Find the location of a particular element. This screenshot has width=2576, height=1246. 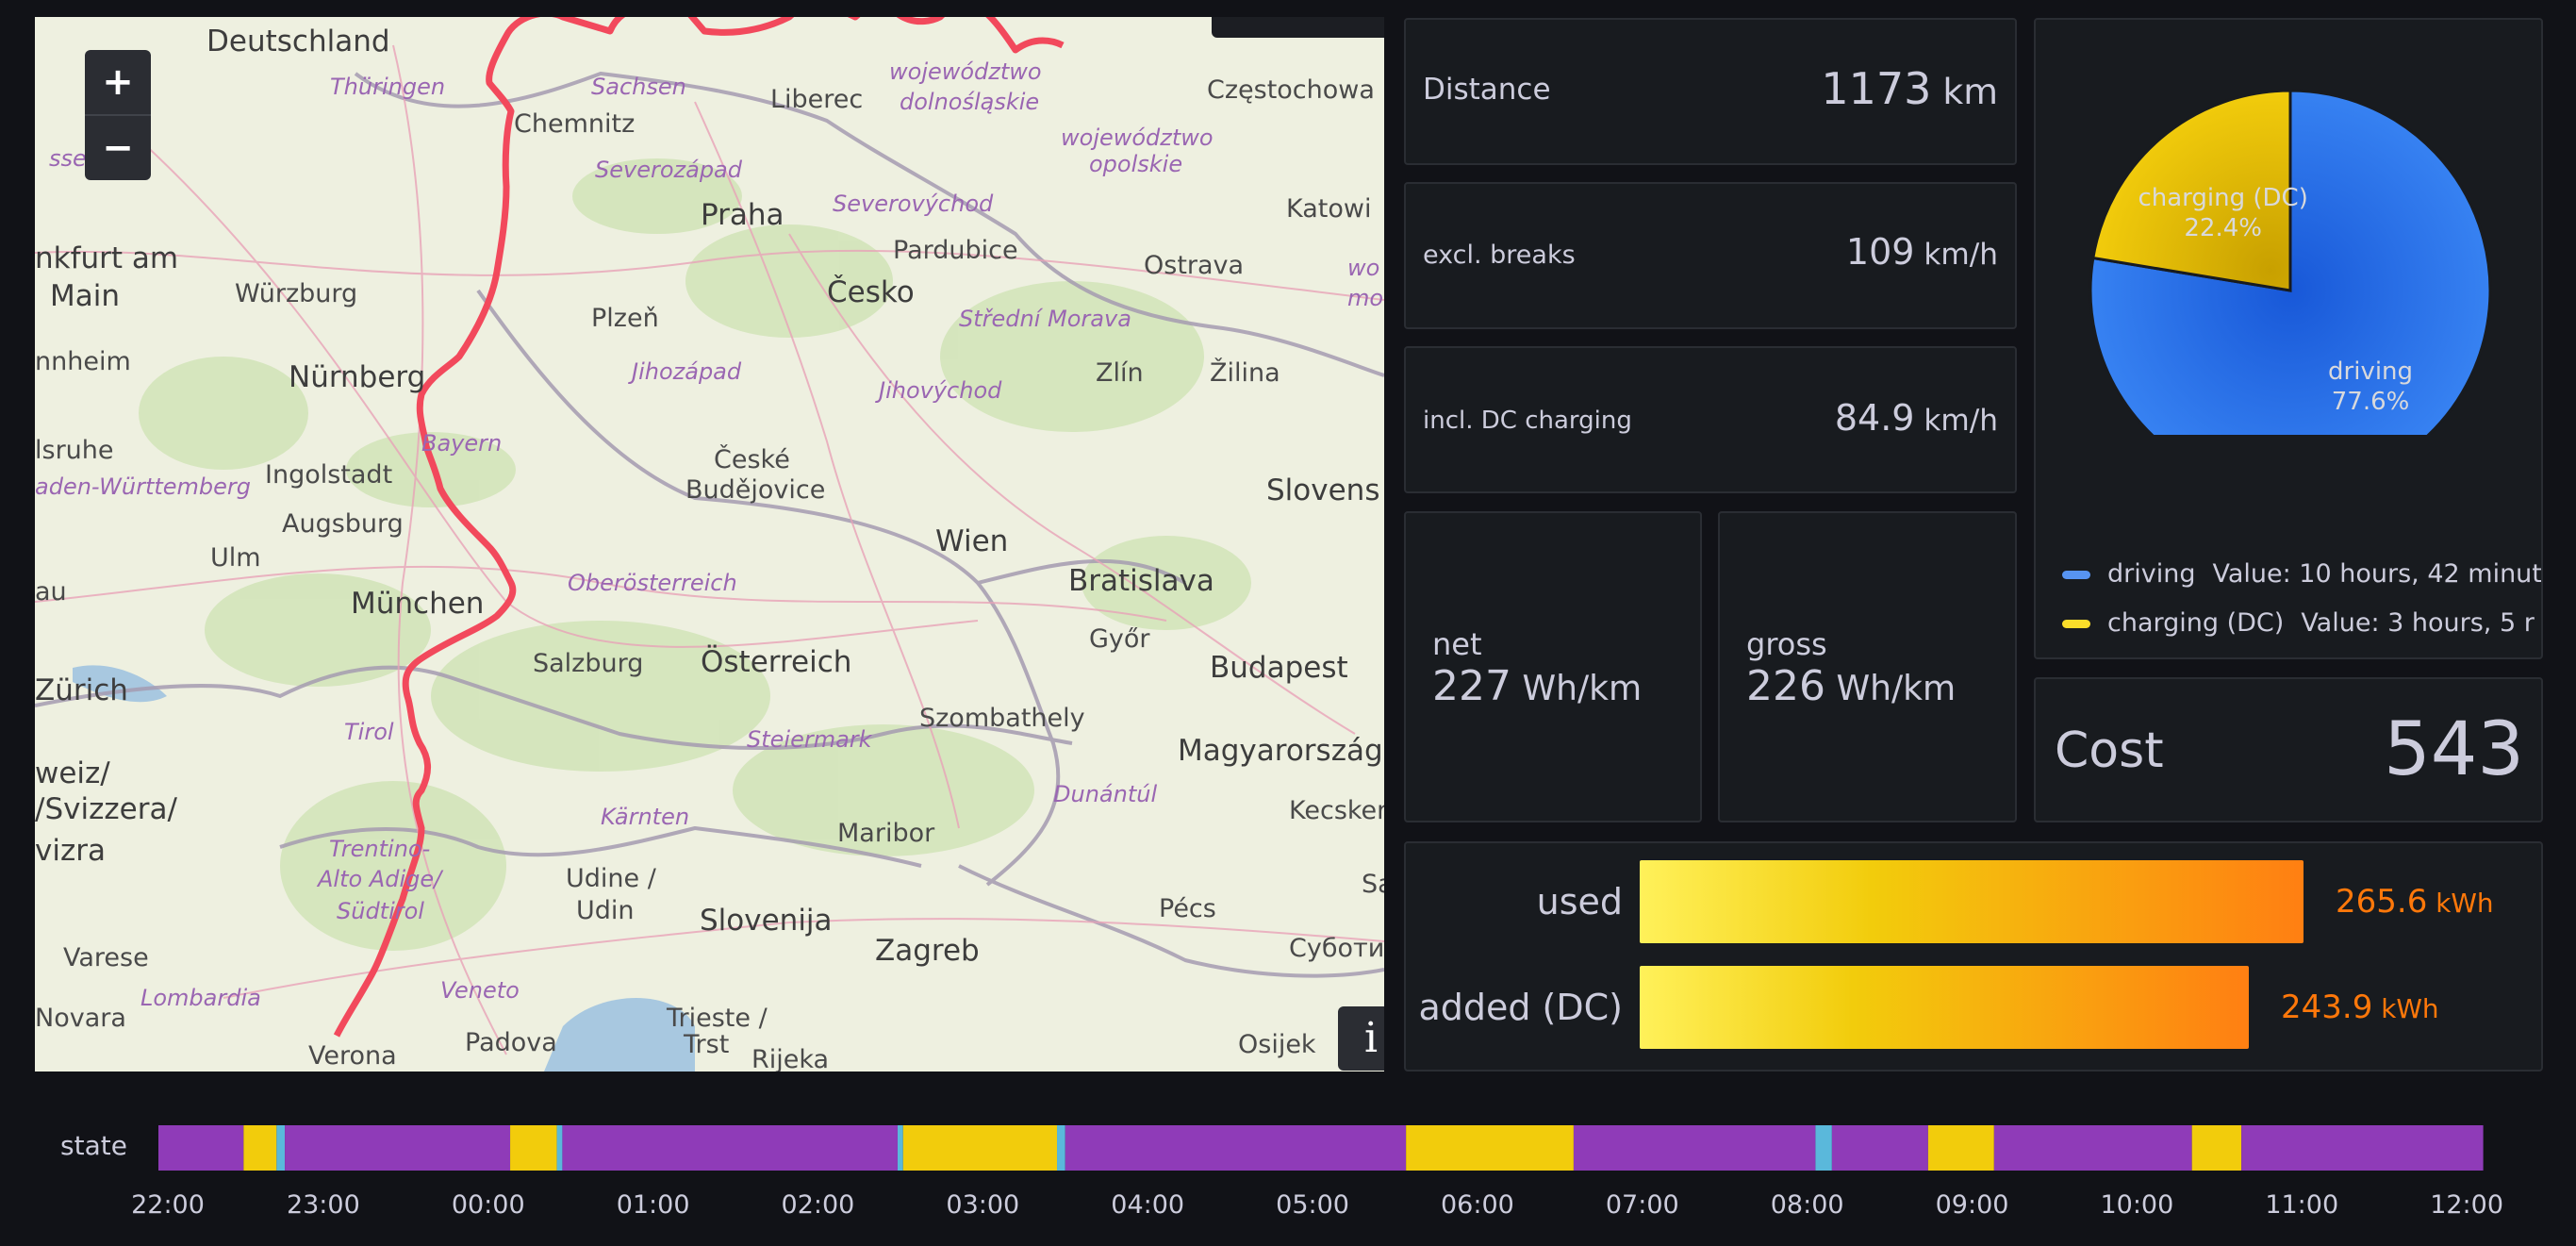

map-place-label: Szombathely is located at coordinates (1002, 718).